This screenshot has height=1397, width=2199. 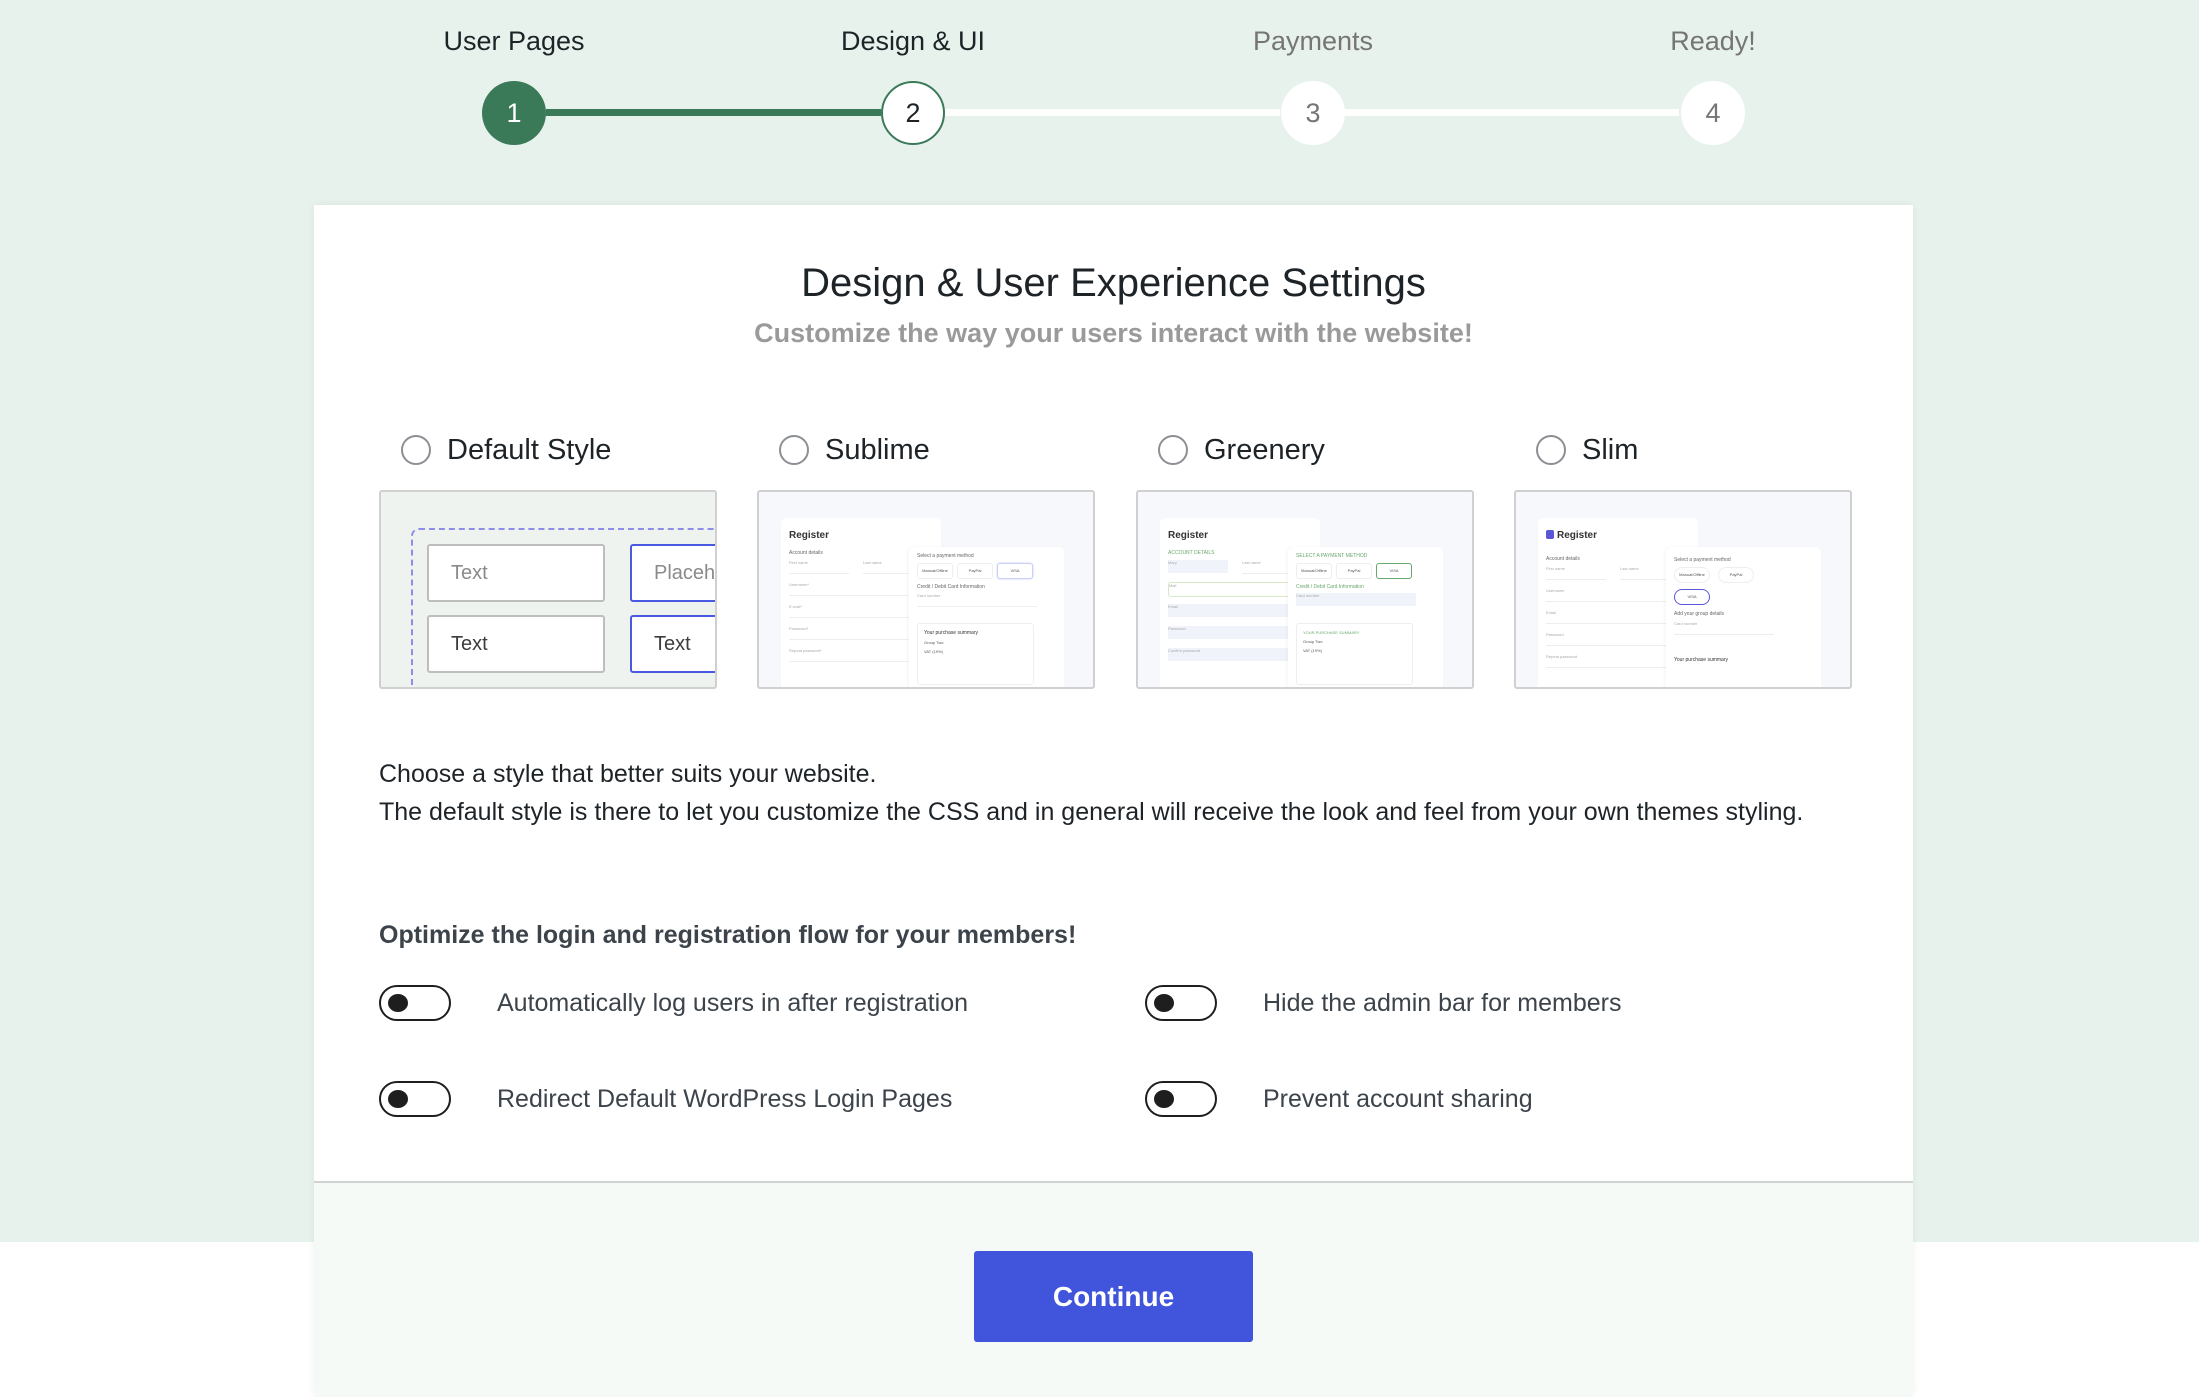 I want to click on toggle-prevent-sharing: Prevent account sharing, so click(x=1339, y=1099).